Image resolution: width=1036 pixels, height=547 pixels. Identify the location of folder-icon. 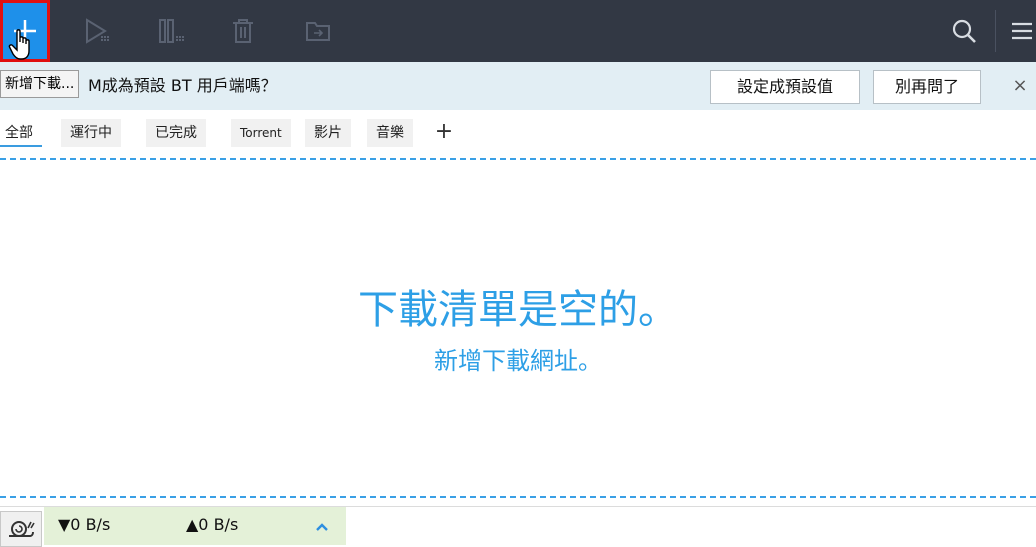
(318, 31).